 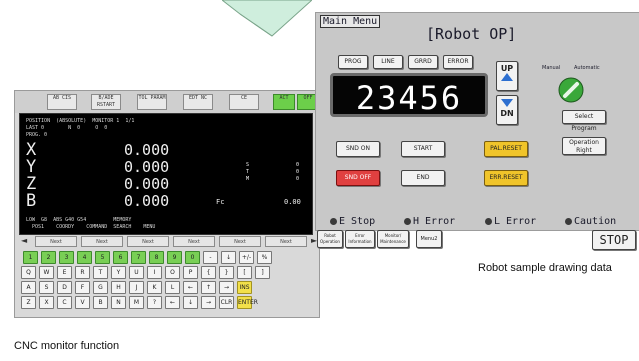 I want to click on keyboard-key: B, so click(x=100, y=302).